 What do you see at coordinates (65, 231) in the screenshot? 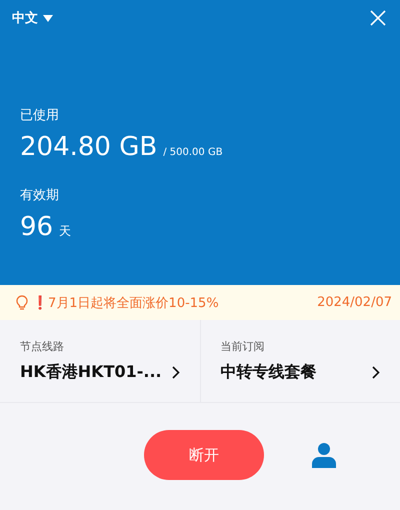
I see `days-unit: 天` at bounding box center [65, 231].